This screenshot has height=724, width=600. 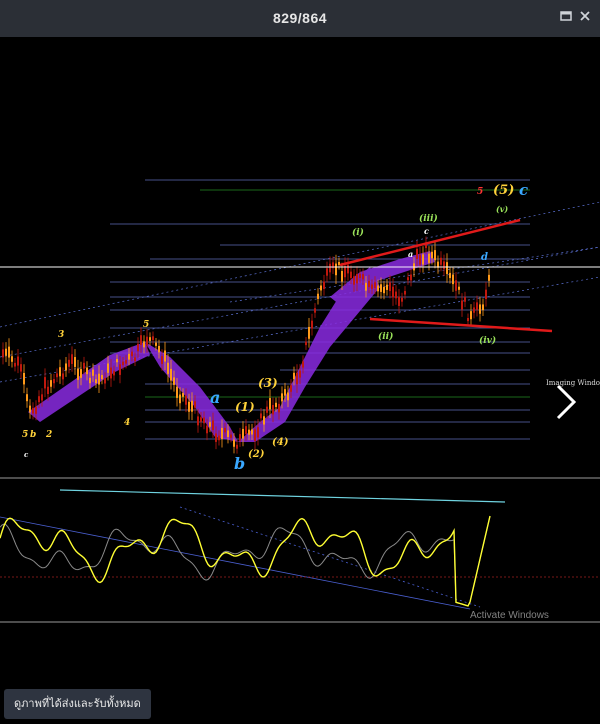 What do you see at coordinates (568, 402) in the screenshot?
I see `chevron-right-icon` at bounding box center [568, 402].